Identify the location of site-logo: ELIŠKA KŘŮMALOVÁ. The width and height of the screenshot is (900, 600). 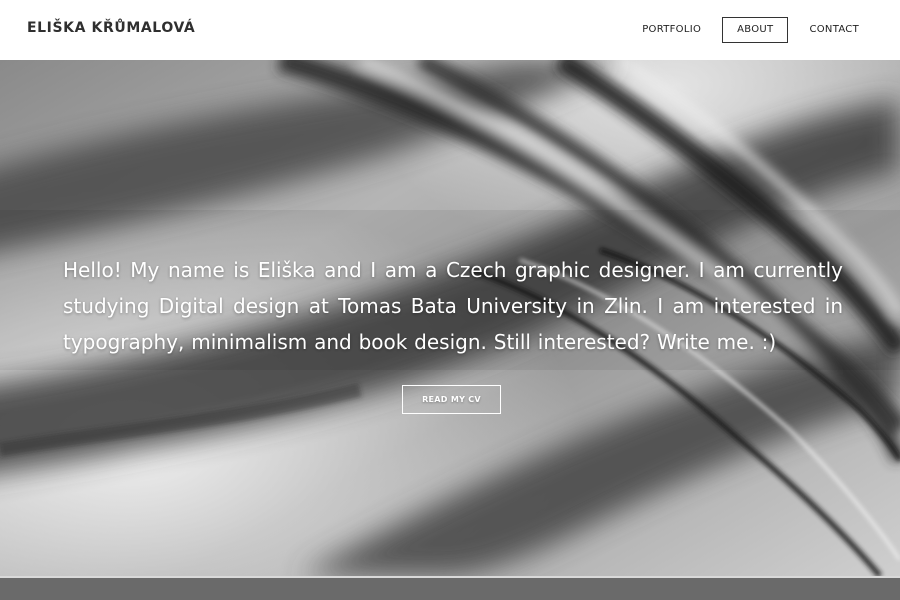
(111, 28).